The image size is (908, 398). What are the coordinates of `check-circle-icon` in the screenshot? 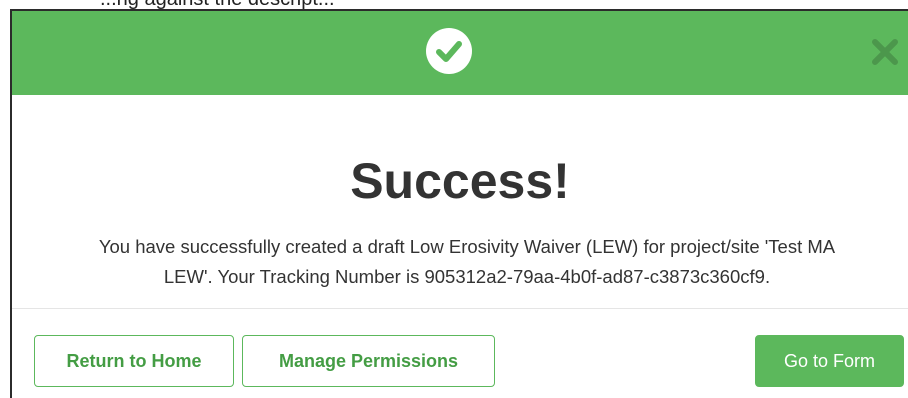 It's located at (449, 51).